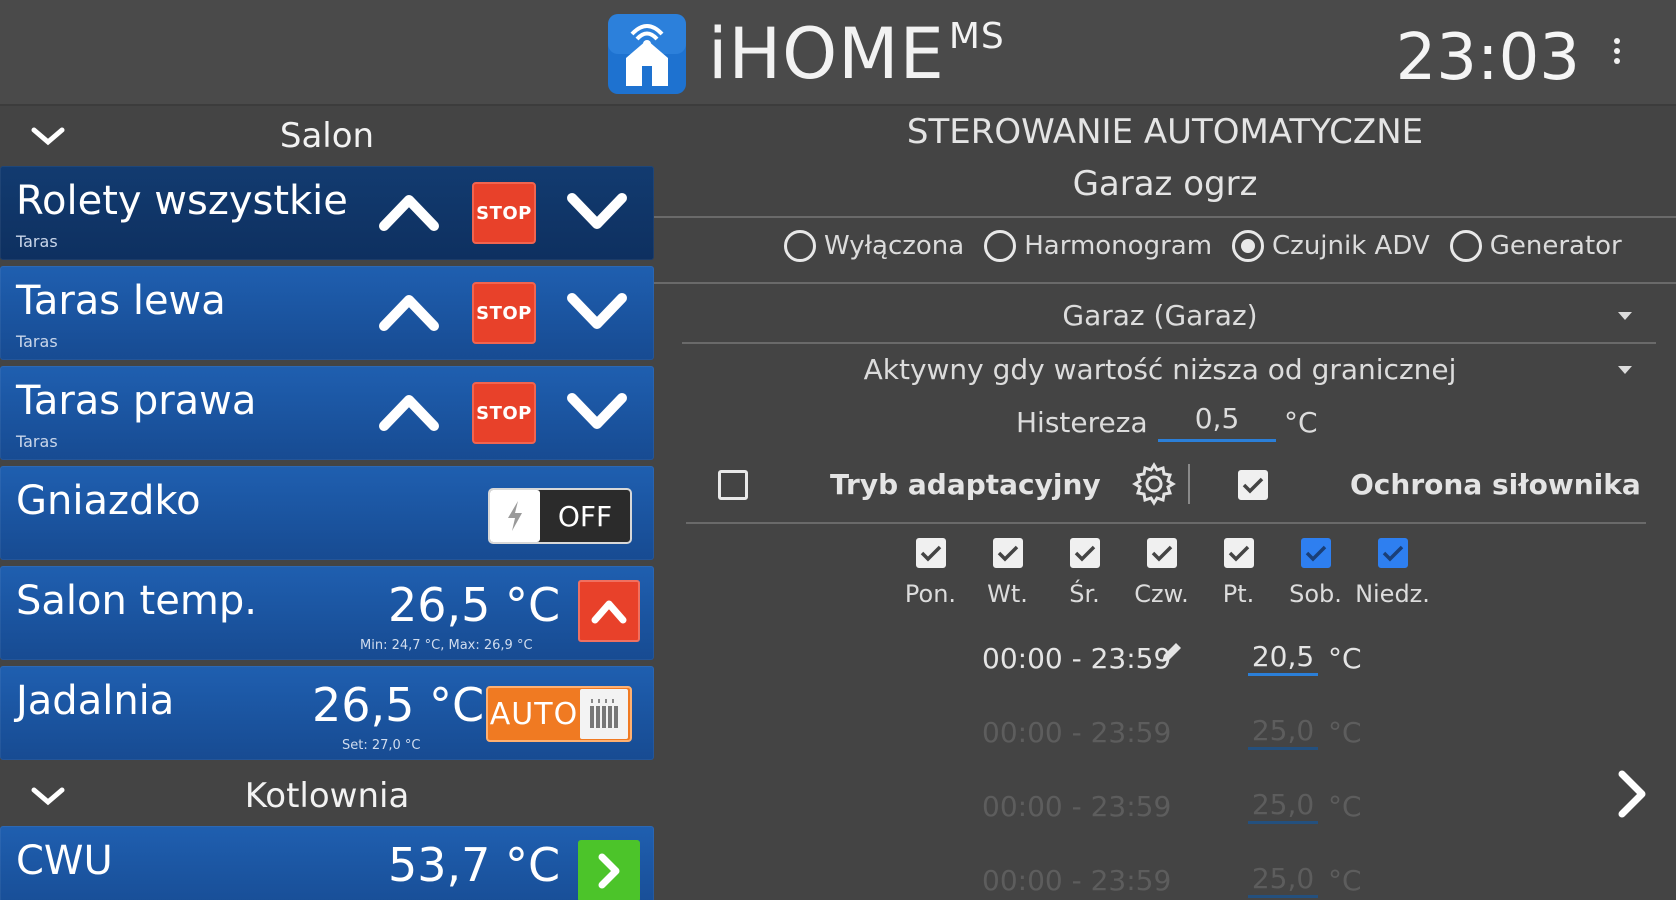 This screenshot has width=1676, height=900. Describe the element at coordinates (1154, 484) in the screenshot. I see `gear-icon` at that location.